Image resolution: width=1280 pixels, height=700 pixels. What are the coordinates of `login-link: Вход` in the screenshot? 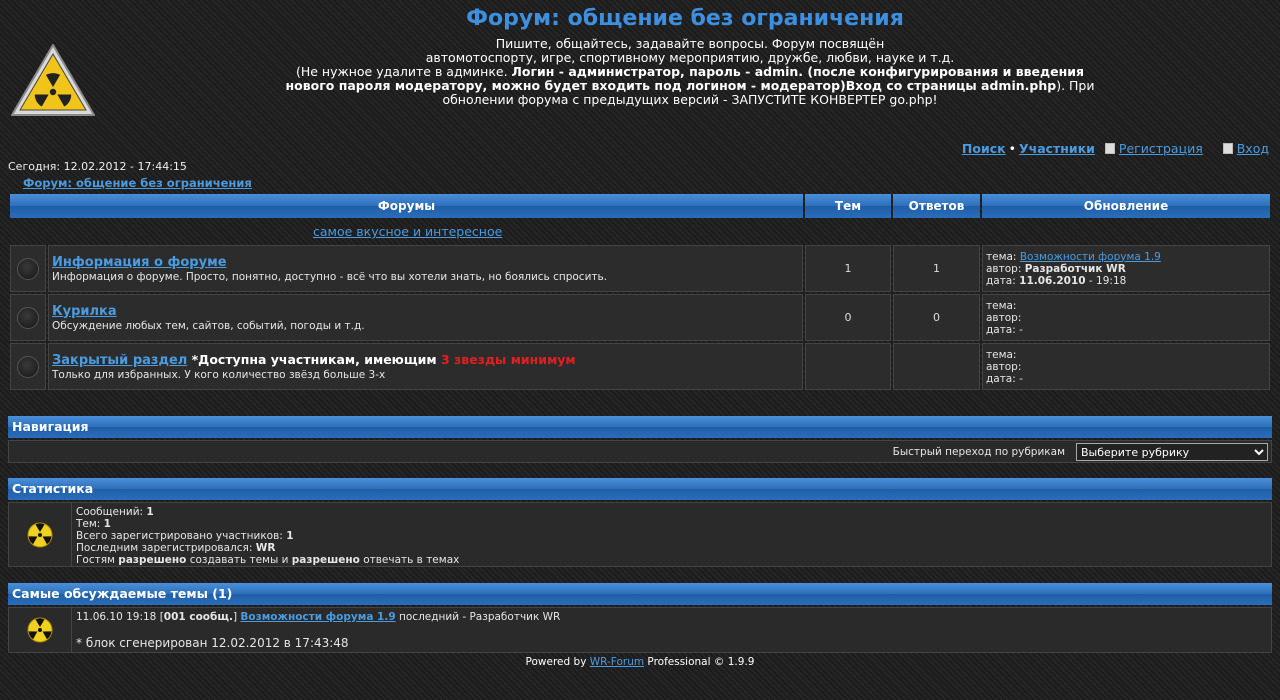 It's located at (1253, 148).